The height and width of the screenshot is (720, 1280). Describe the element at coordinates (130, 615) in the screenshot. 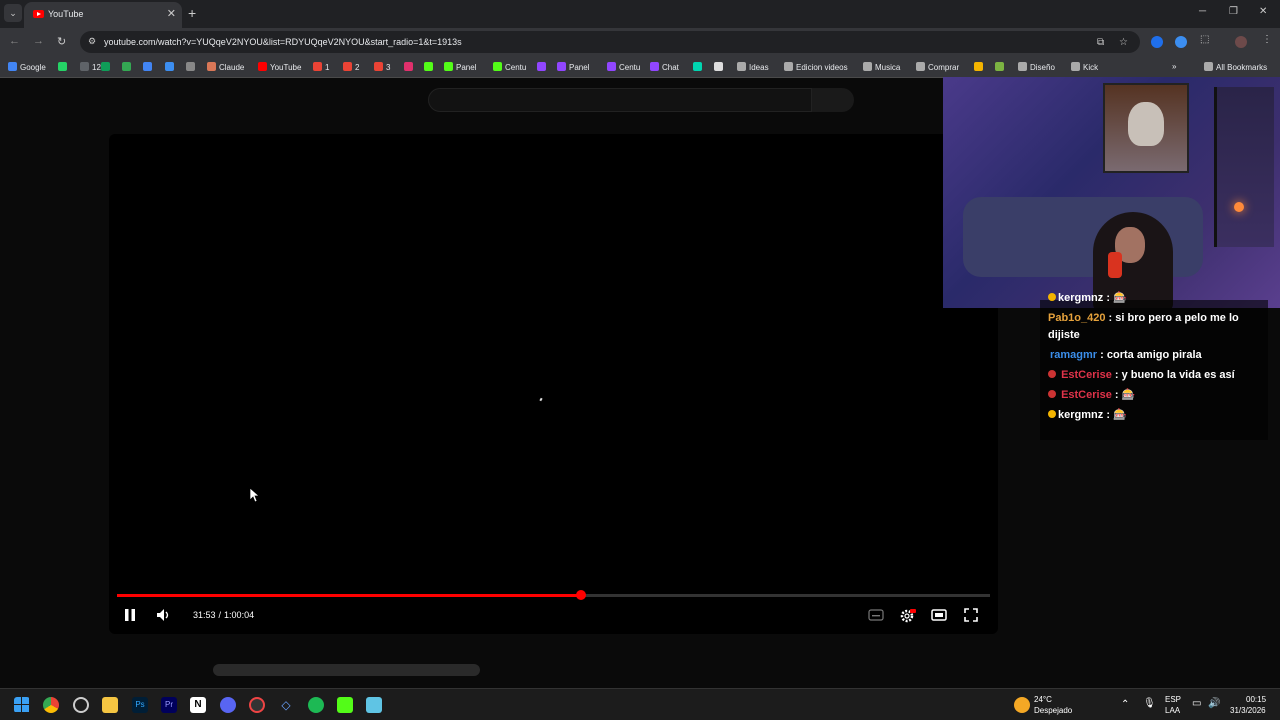

I see `pause-button` at that location.